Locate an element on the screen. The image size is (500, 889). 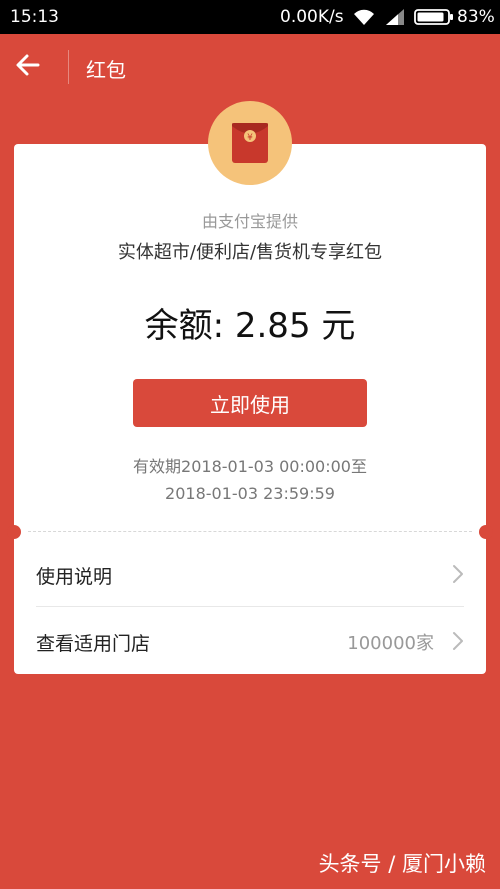
validity-start: 有效期2018-01-03 00:00:00至 is located at coordinates (250, 466).